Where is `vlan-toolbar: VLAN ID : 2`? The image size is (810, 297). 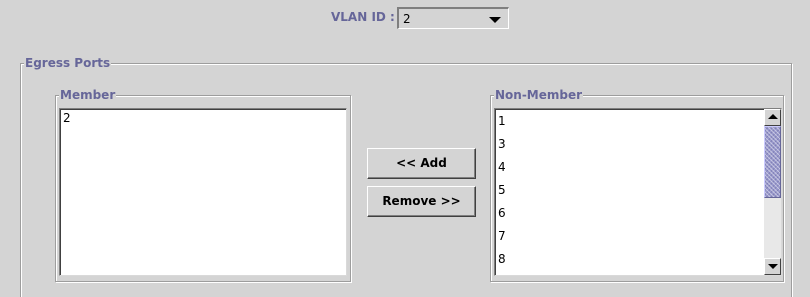 vlan-toolbar: VLAN ID : 2 is located at coordinates (405, 22).